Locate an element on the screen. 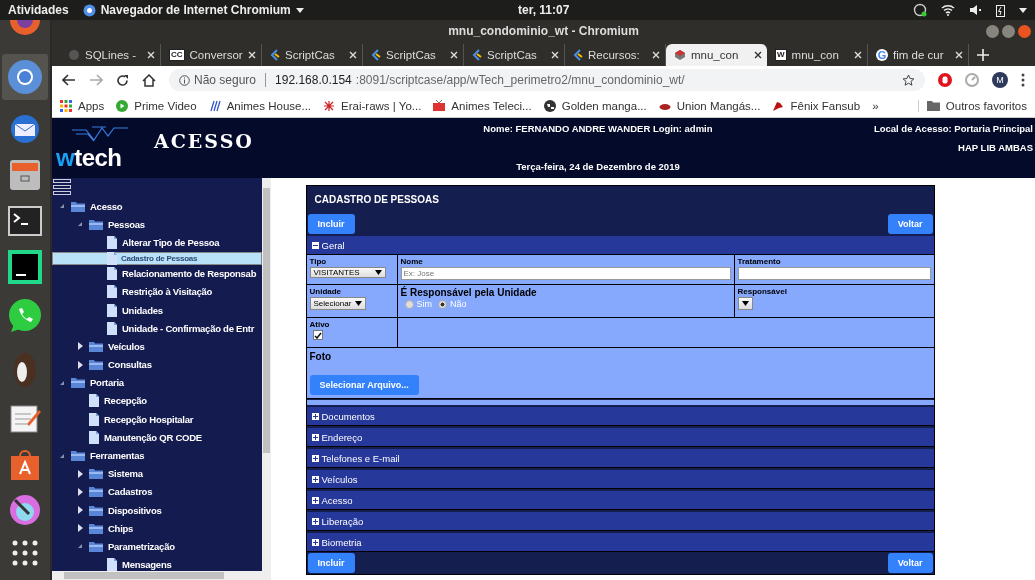 The width and height of the screenshot is (1035, 580). stop-hand-icon is located at coordinates (945, 80).